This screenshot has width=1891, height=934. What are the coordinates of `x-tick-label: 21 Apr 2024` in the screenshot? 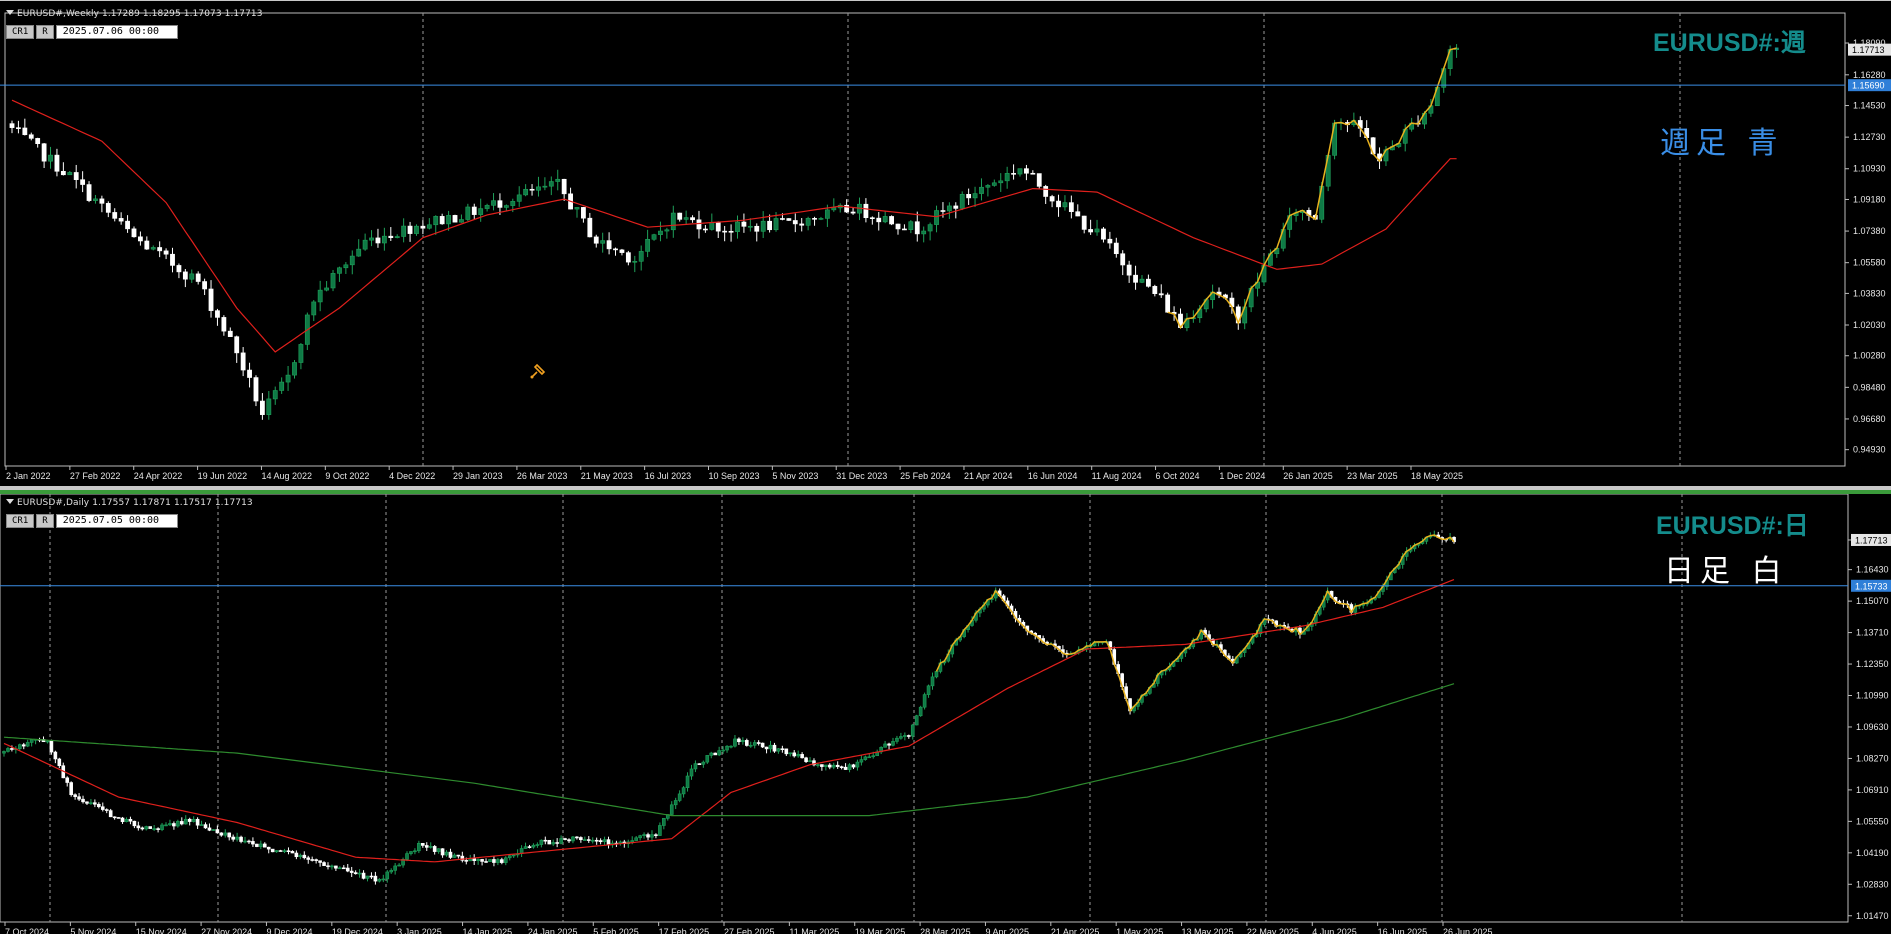 It's located at (988, 476).